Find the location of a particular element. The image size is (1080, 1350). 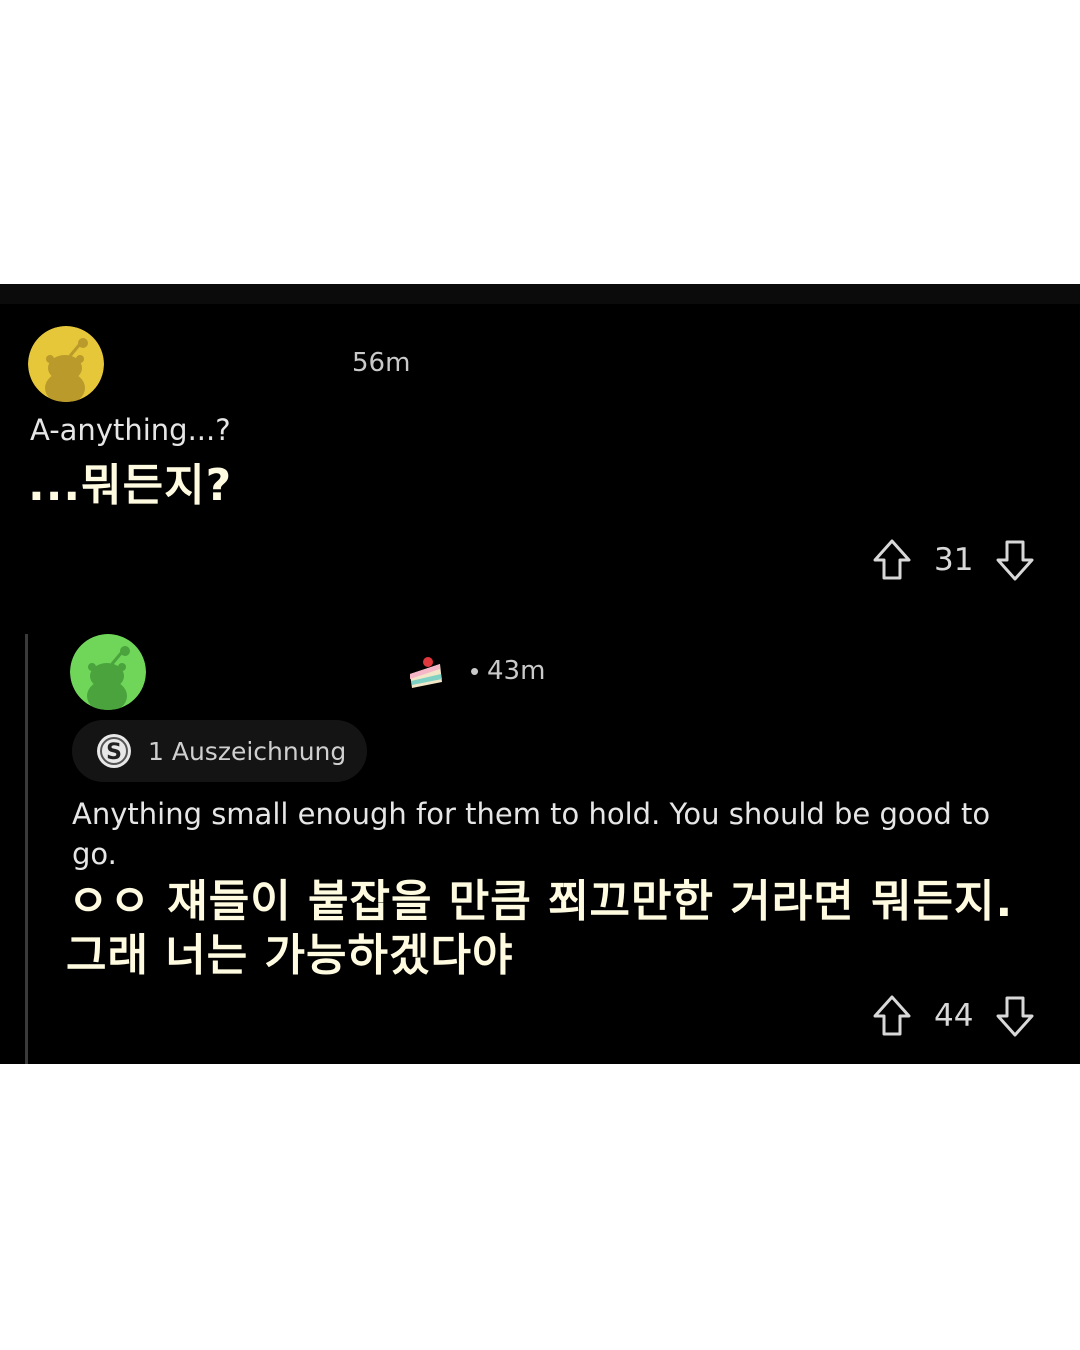

top-strip is located at coordinates (540, 294).